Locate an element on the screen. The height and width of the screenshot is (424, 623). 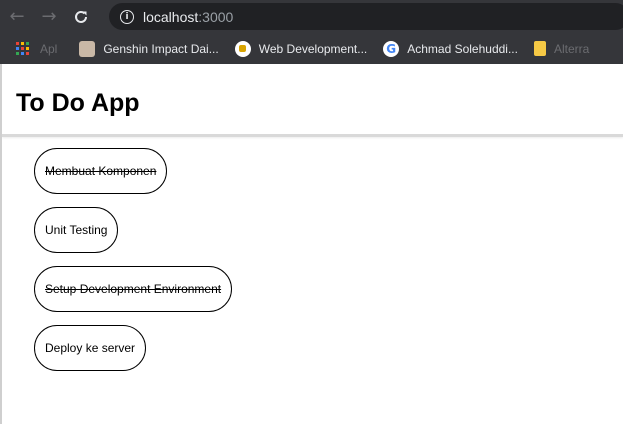
url-text: localhost:3000 is located at coordinates (188, 17).